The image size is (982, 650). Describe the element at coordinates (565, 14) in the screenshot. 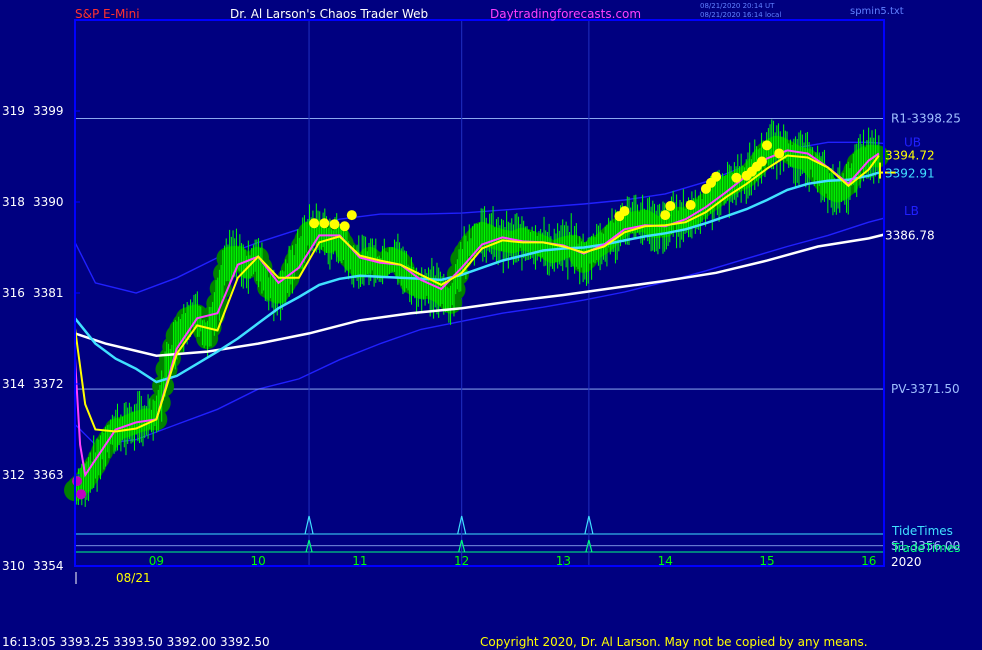

I see `site-link: Daytradingforecasts.com` at that location.